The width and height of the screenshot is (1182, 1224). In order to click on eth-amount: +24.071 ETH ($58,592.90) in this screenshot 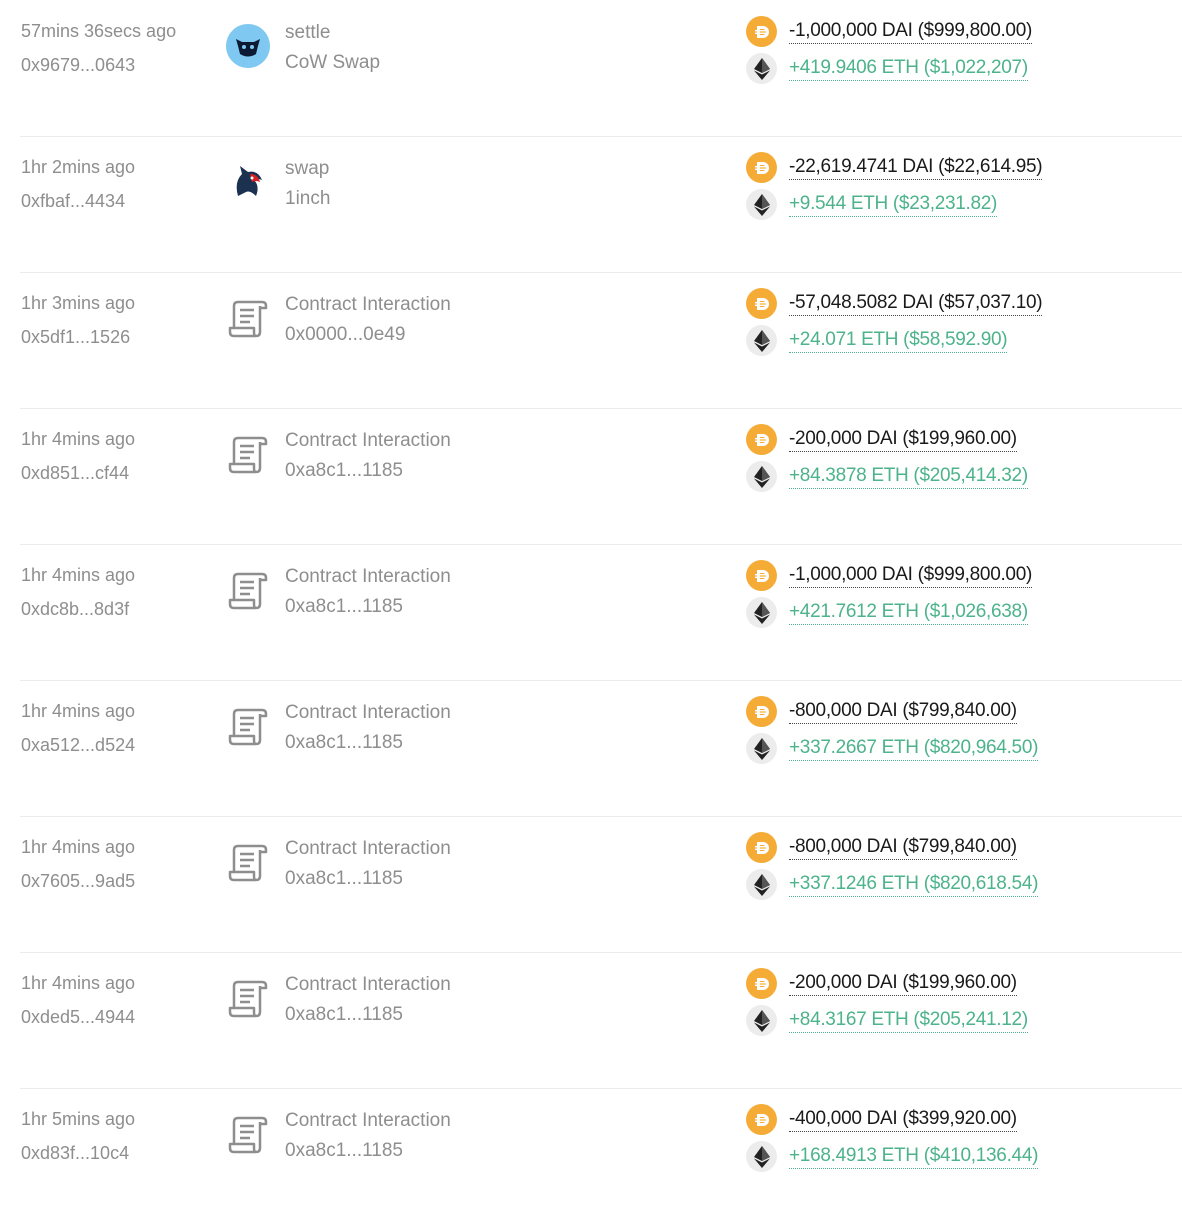, I will do `click(898, 340)`.